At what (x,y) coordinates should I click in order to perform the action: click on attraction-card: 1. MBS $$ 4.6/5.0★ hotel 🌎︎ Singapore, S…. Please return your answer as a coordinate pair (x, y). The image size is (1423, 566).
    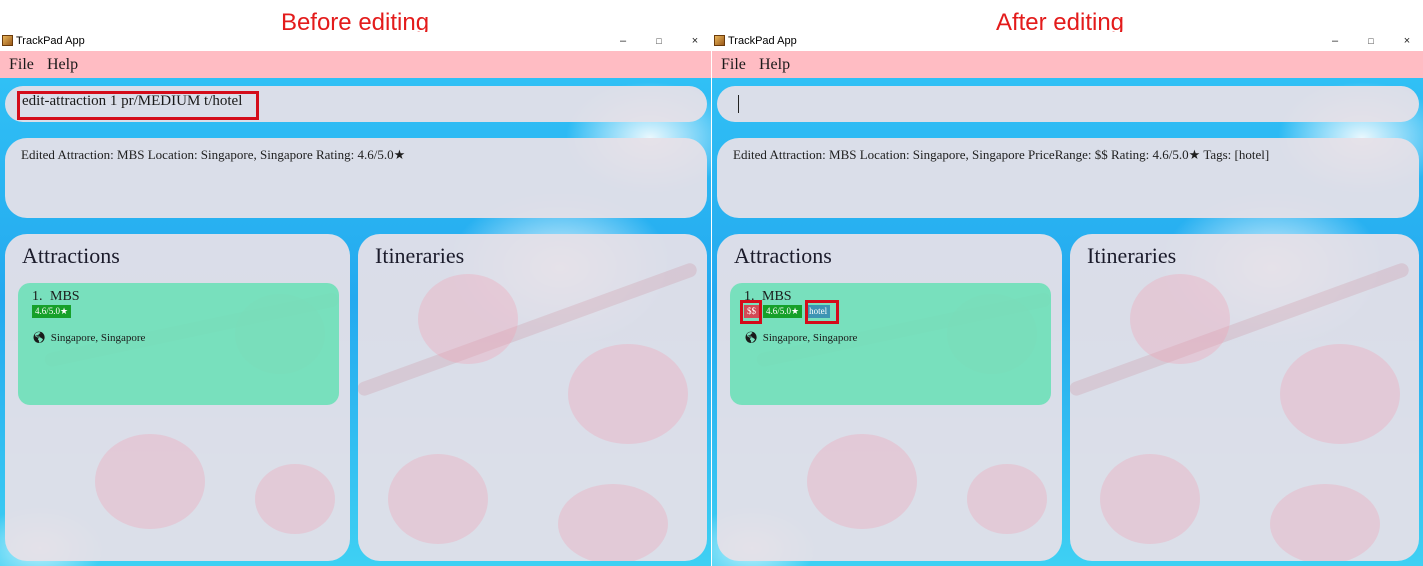
    Looking at the image, I should click on (890, 344).